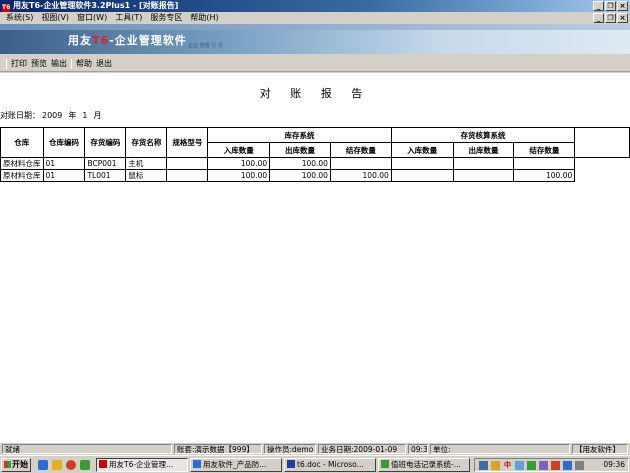 The width and height of the screenshot is (630, 473). I want to click on col-warehouse: 仓库, so click(22, 142).